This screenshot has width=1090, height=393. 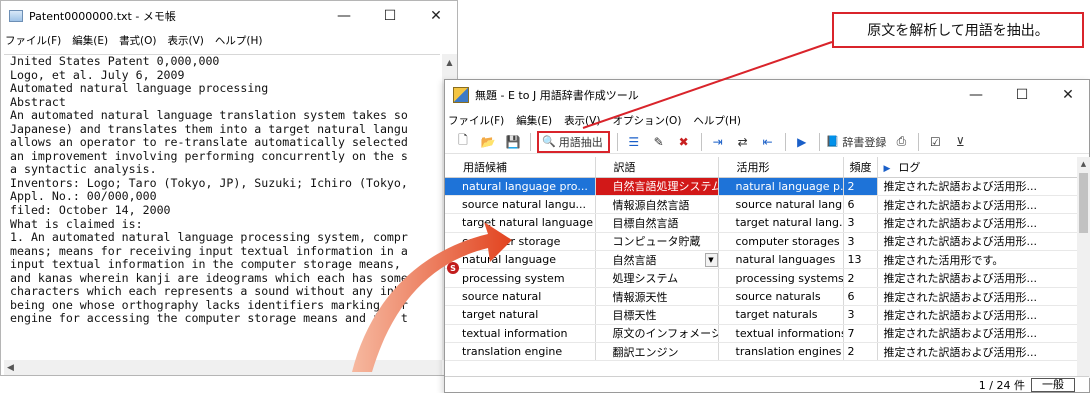 What do you see at coordinates (768, 142) in the screenshot?
I see `insert-after-icon: ⇤` at bounding box center [768, 142].